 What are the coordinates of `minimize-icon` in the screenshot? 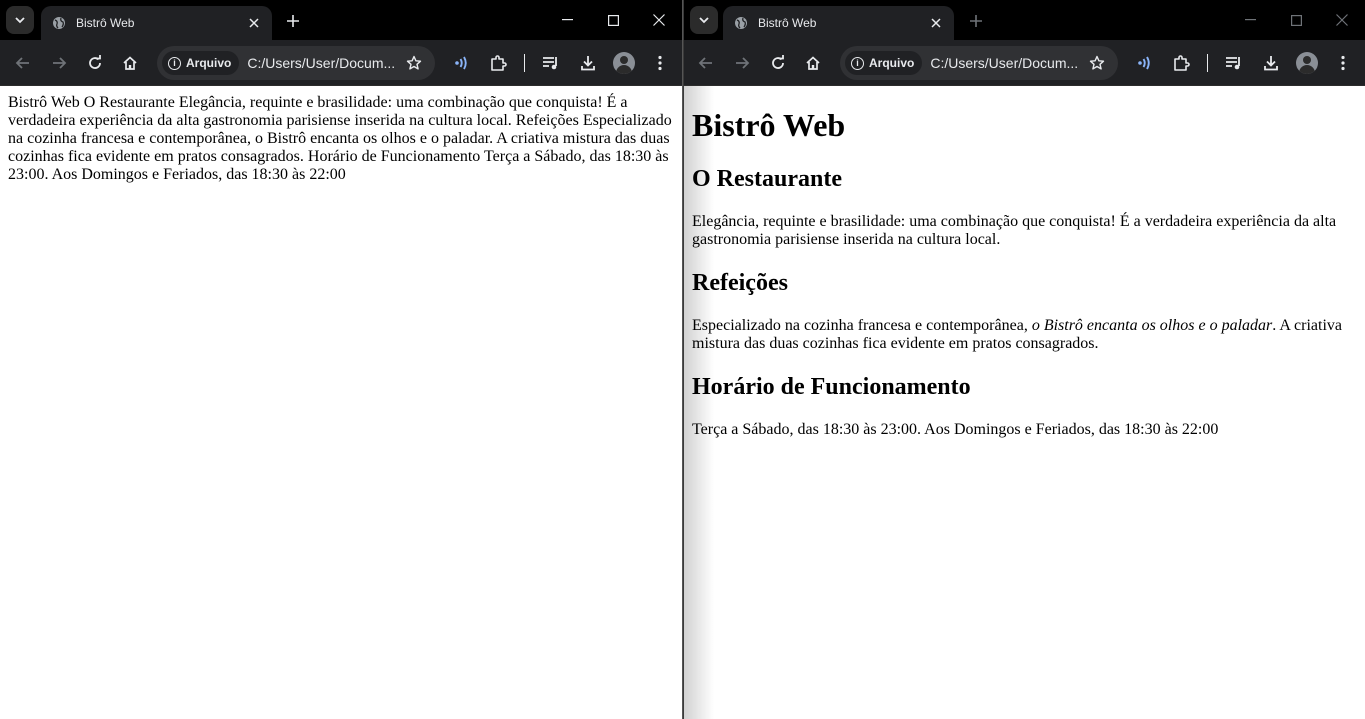 It's located at (1250, 20).